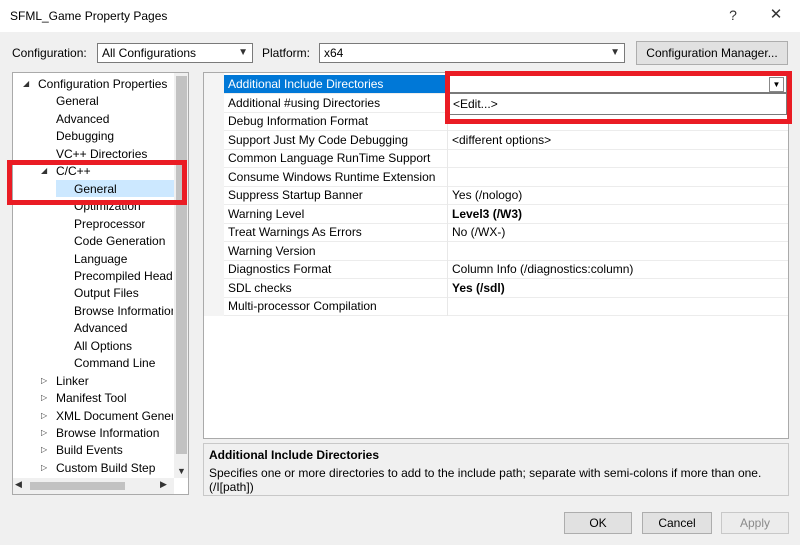  I want to click on property-value: Yes (/sdl), so click(478, 287).